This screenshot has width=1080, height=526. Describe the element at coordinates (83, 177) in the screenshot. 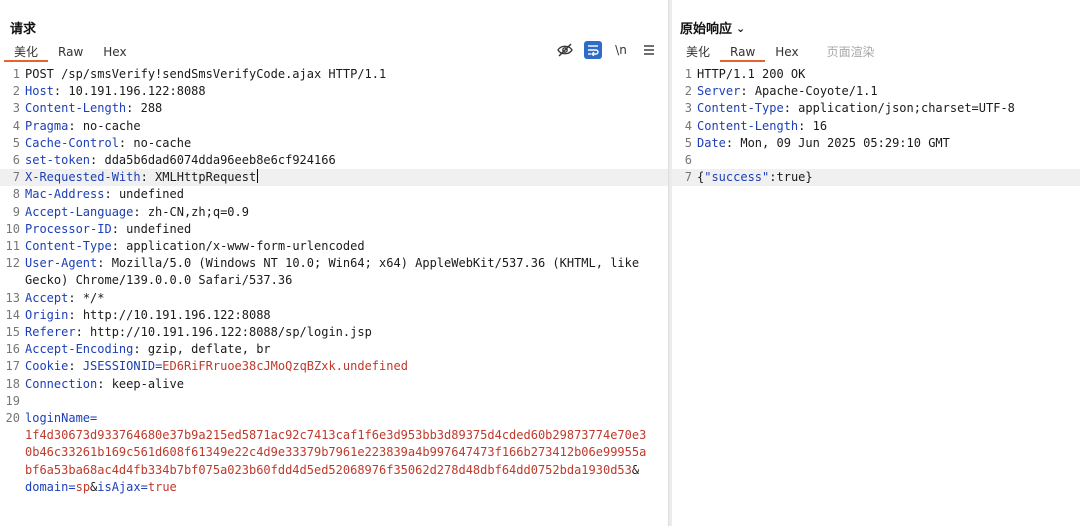

I see `header-key: X-Requested-With` at that location.